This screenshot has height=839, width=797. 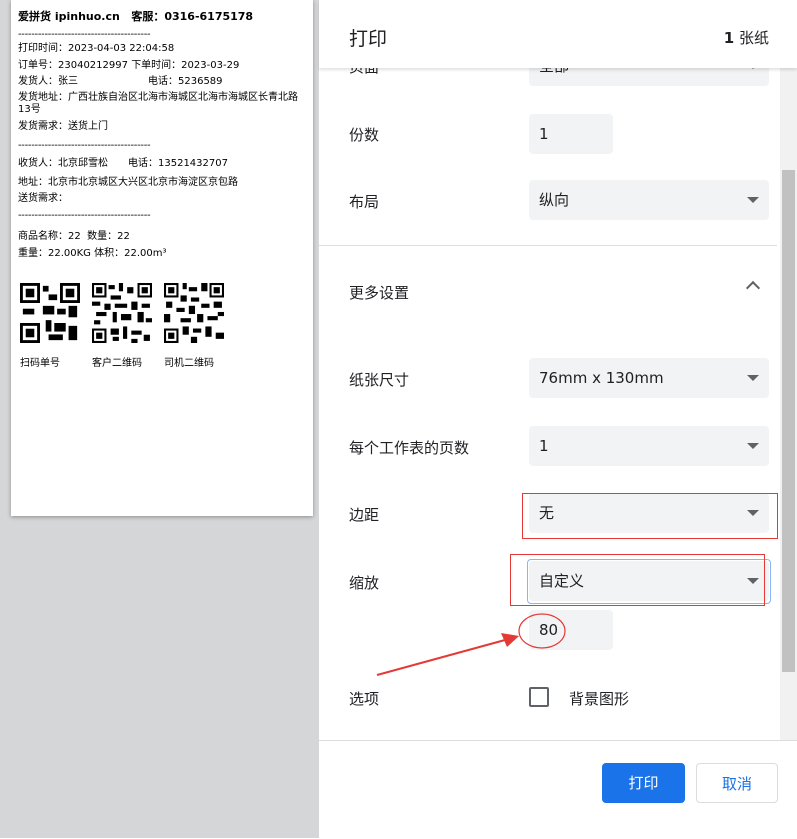 I want to click on layout-value: 纵向, so click(x=554, y=200).